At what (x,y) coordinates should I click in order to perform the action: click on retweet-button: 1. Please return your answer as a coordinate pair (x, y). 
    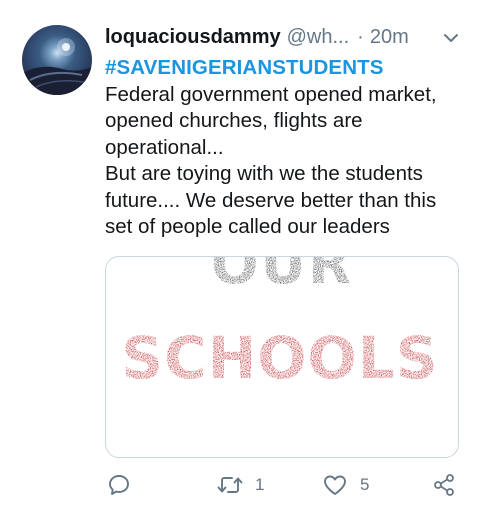
    Looking at the image, I should click on (240, 485).